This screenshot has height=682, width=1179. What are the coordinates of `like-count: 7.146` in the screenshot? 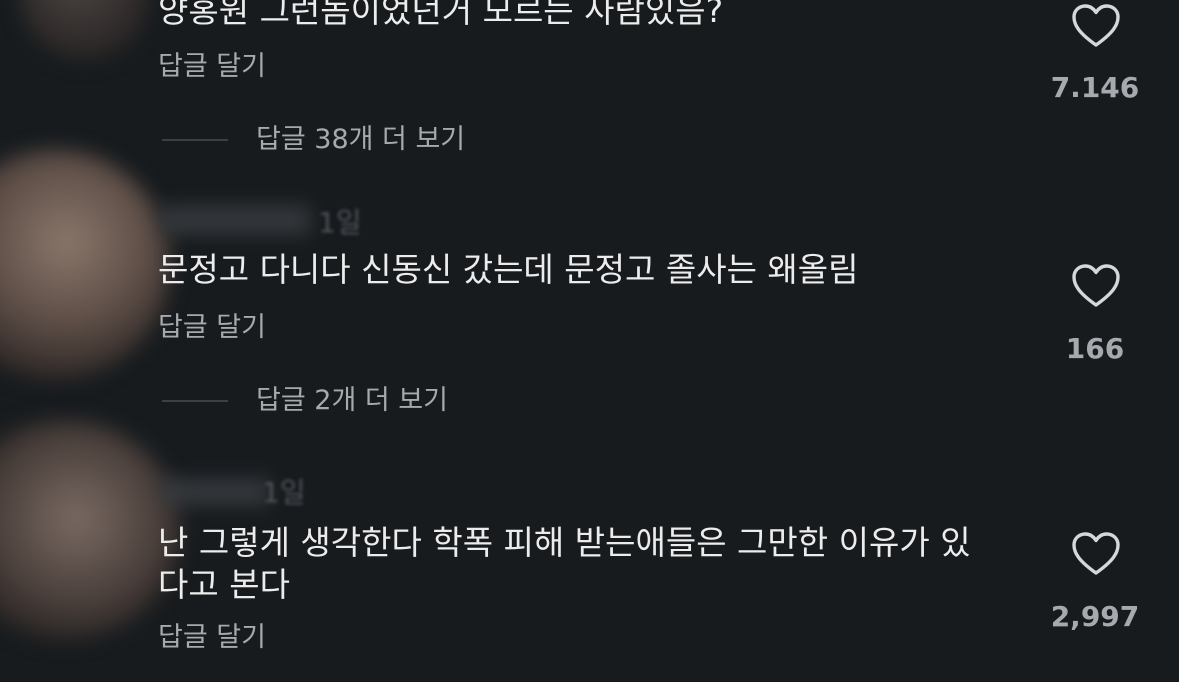 It's located at (1095, 87).